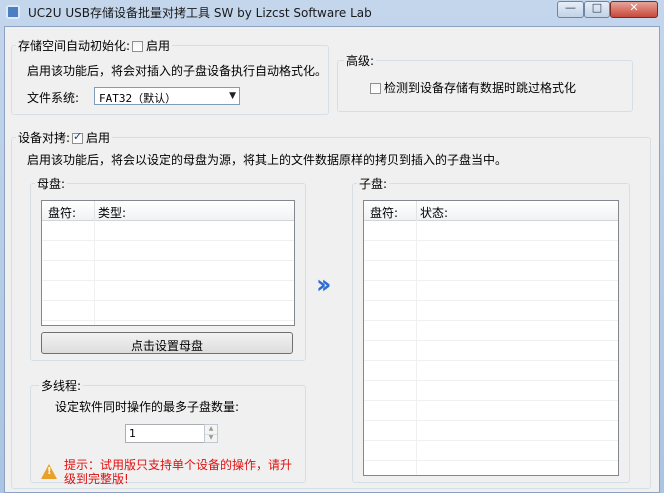 Image resolution: width=664 pixels, height=493 pixels. I want to click on spin-down-icon: ▼, so click(211, 438).